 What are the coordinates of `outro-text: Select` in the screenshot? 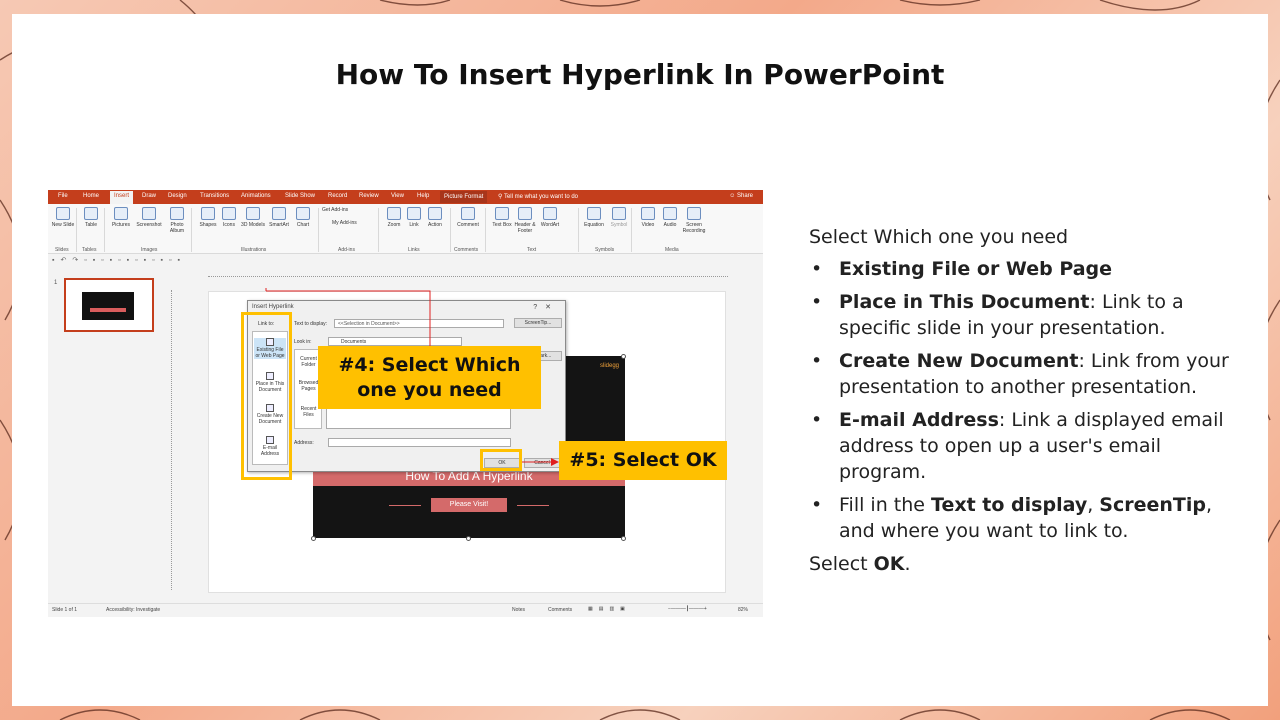 It's located at (841, 564).